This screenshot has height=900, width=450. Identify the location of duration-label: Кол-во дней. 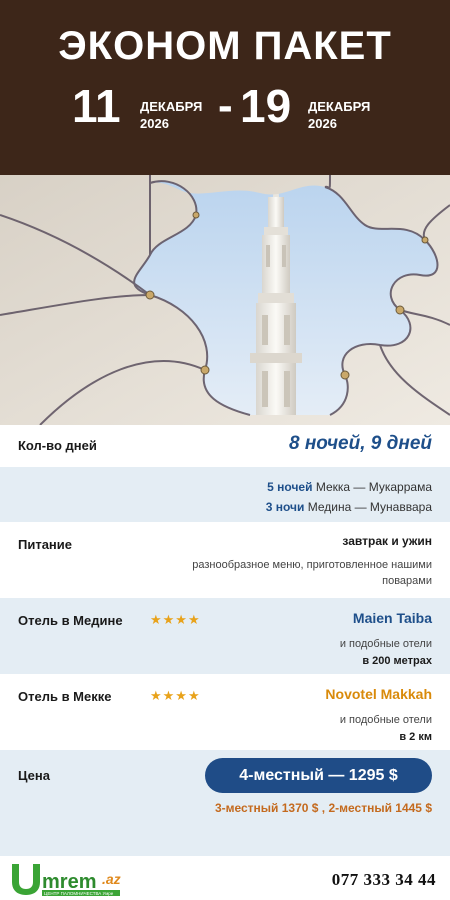
(57, 445).